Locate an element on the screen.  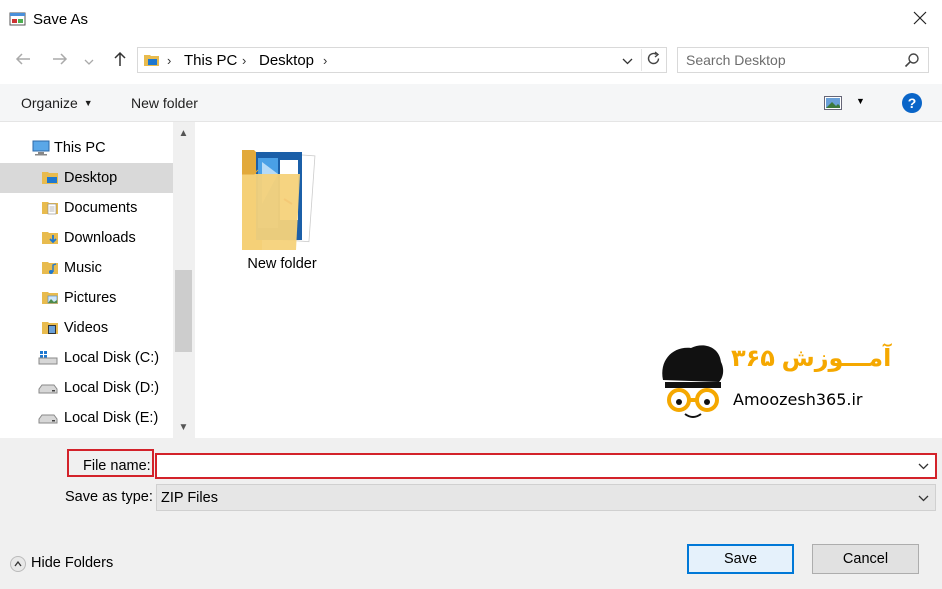
cancel-button: Cancel is located at coordinates (865, 559).